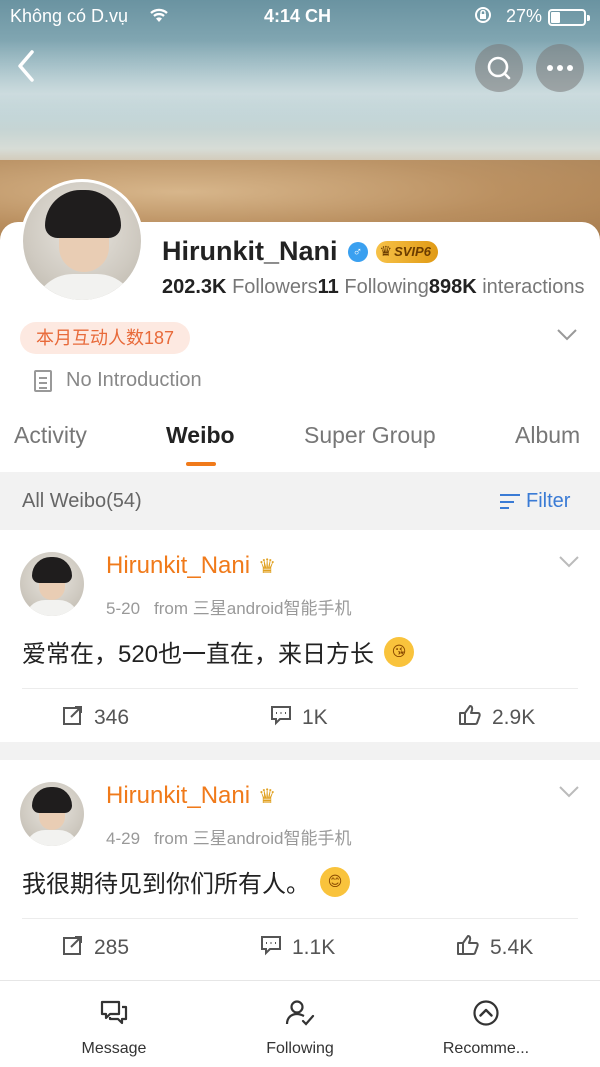 The image size is (600, 1067). Describe the element at coordinates (533, 287) in the screenshot. I see `interactions-label: interactions` at that location.